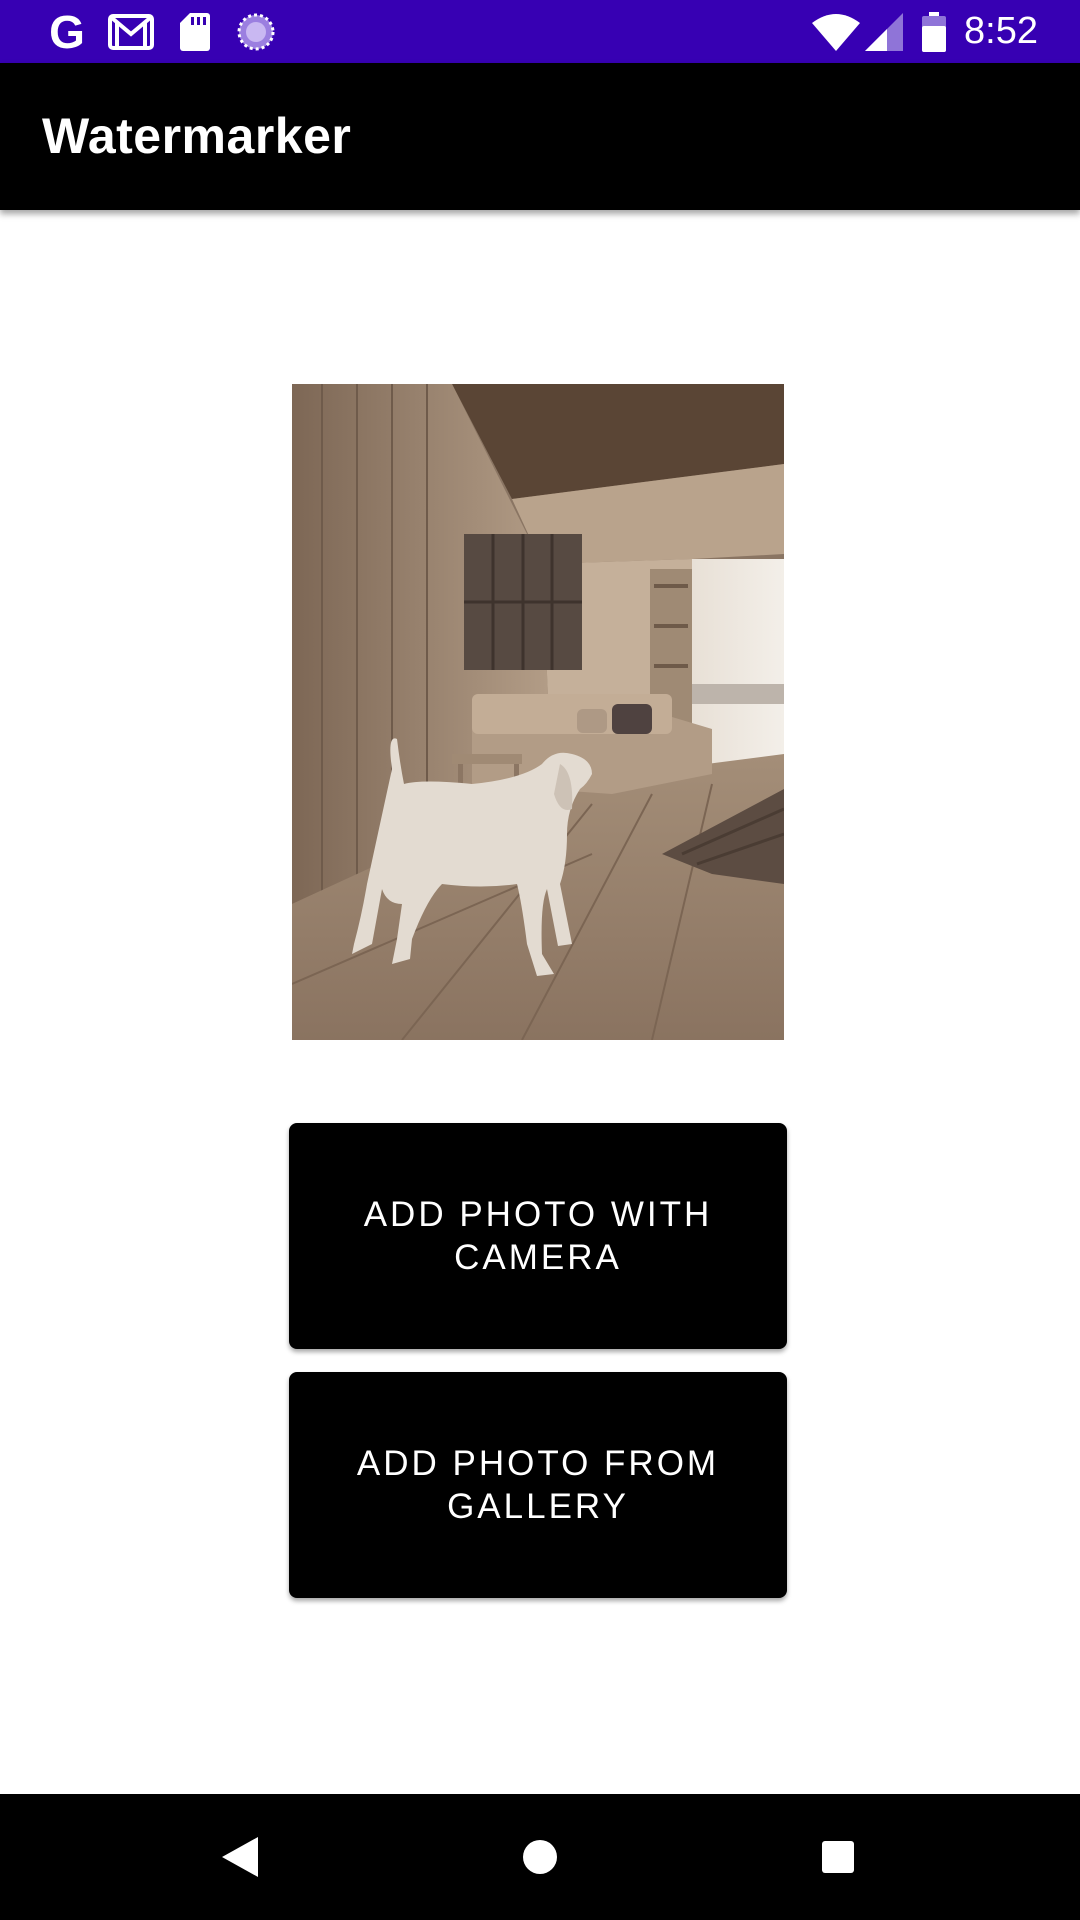 The image size is (1080, 1920). Describe the element at coordinates (67, 32) in the screenshot. I see `google-icon: G` at that location.